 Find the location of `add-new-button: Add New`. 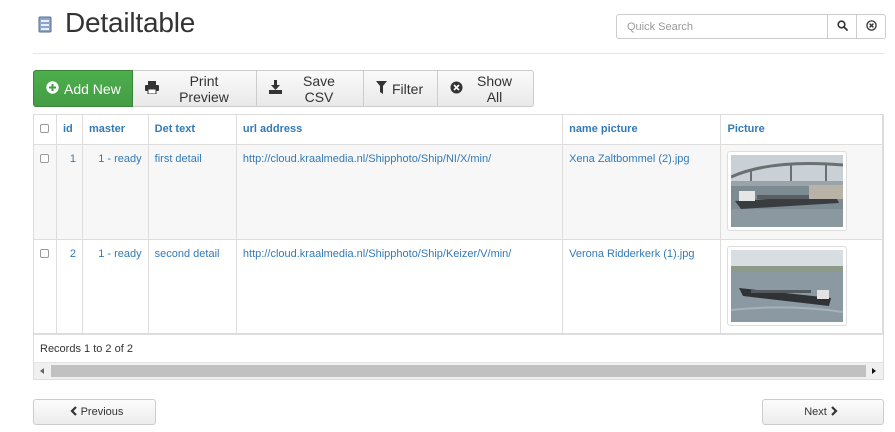

add-new-button: Add New is located at coordinates (83, 88).